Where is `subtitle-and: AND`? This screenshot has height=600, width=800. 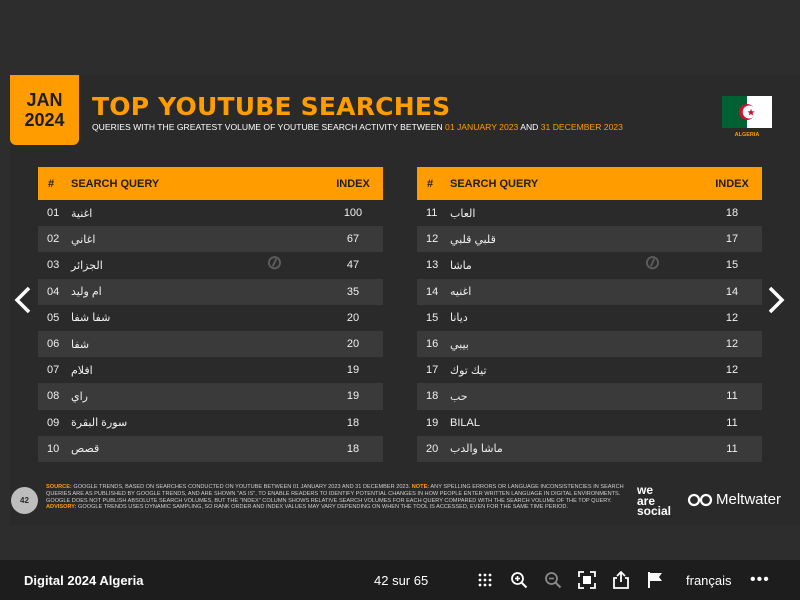
subtitle-and: AND is located at coordinates (529, 127).